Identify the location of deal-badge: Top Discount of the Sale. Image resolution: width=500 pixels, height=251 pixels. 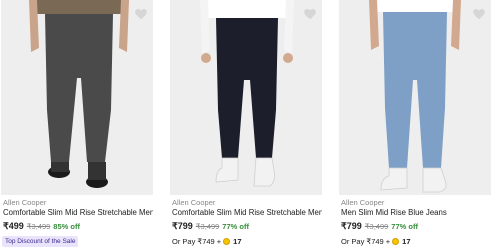
(40, 241).